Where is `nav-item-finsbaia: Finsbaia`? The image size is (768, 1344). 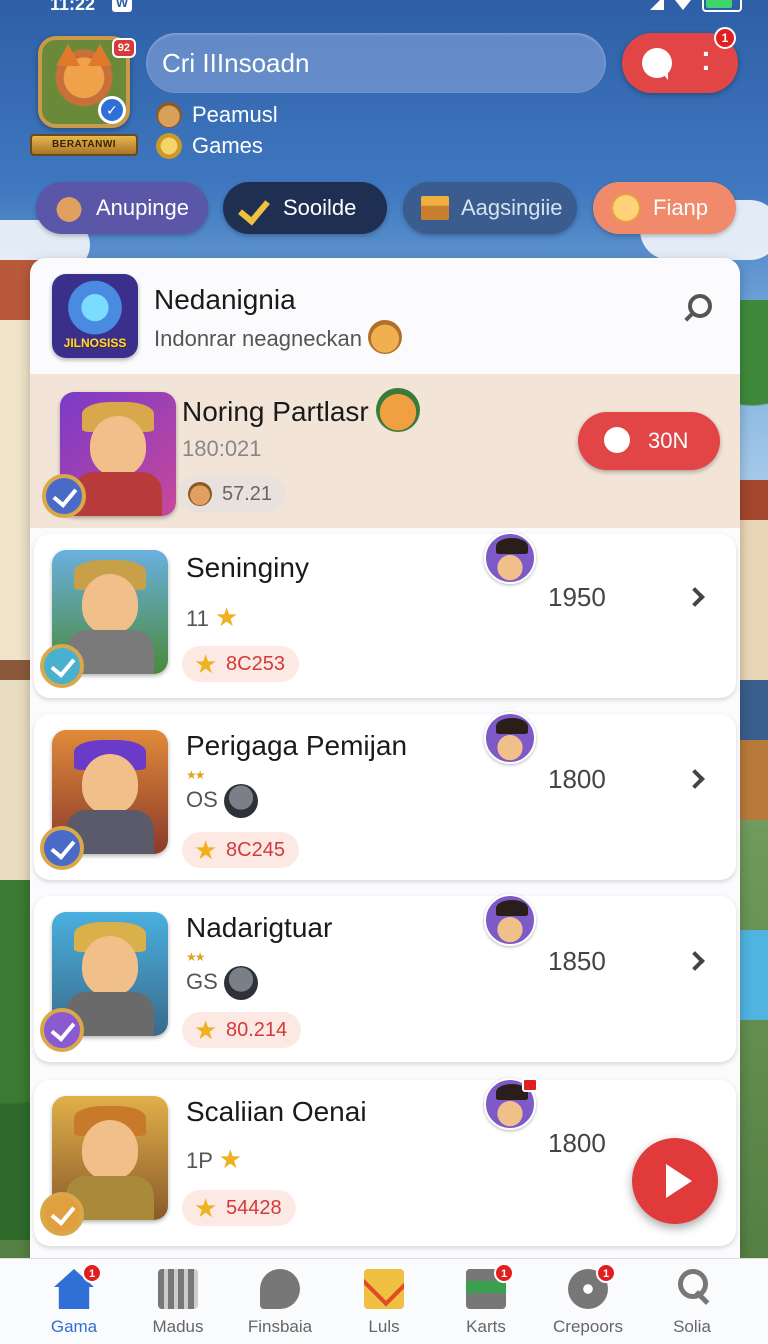 nav-item-finsbaia: Finsbaia is located at coordinates (280, 1305).